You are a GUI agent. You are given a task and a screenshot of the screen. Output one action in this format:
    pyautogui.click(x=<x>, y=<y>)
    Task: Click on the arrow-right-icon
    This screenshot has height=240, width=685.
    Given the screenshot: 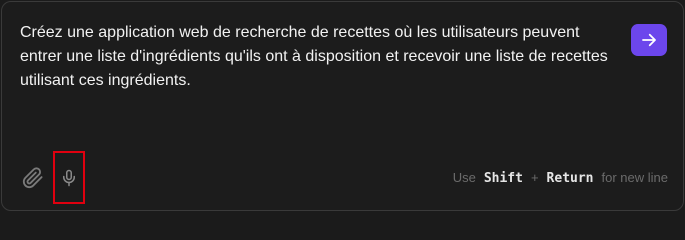 What is the action you would take?
    pyautogui.click(x=649, y=40)
    